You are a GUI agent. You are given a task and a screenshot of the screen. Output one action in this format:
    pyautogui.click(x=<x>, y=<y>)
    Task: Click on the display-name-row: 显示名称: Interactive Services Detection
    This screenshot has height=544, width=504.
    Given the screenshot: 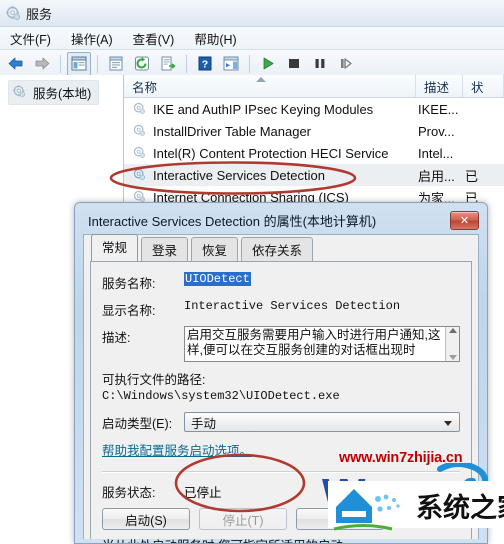 What is the action you would take?
    pyautogui.click(x=281, y=309)
    